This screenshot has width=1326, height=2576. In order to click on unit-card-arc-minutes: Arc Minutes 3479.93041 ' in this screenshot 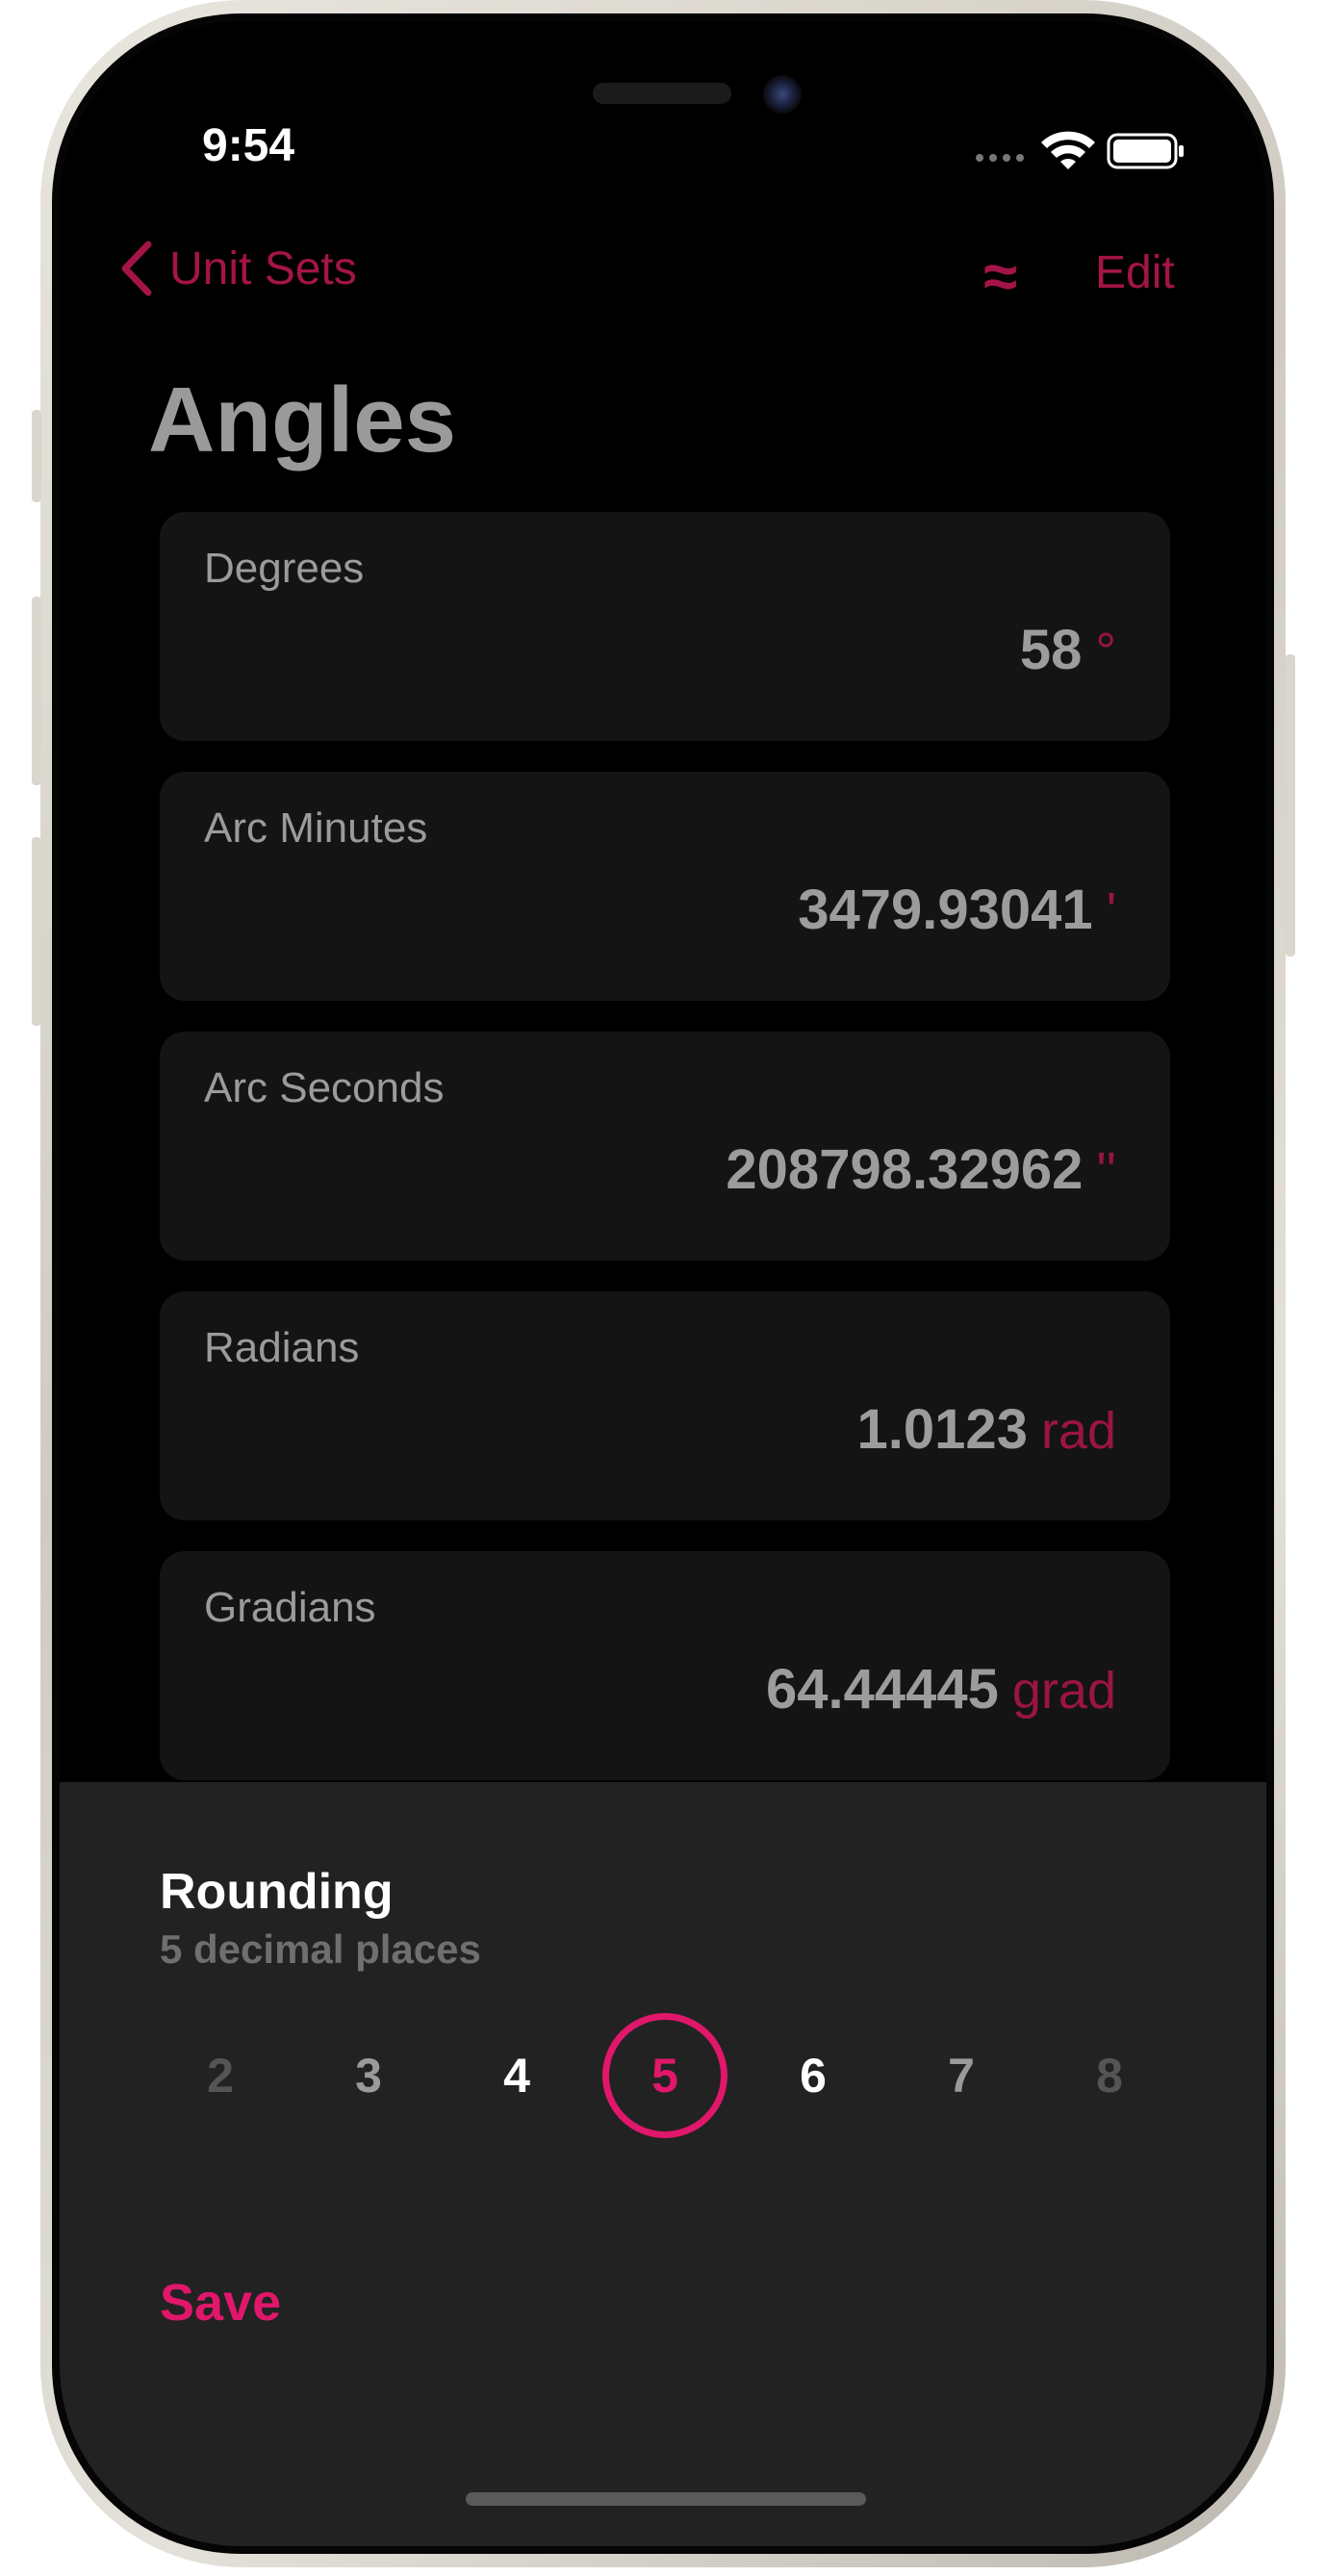, I will do `click(665, 886)`.